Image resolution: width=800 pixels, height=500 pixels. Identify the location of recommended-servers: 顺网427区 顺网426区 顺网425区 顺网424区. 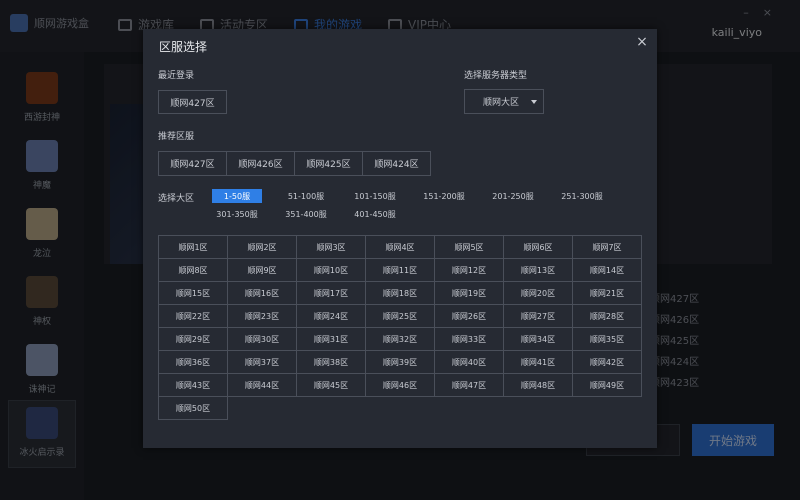
(294, 163).